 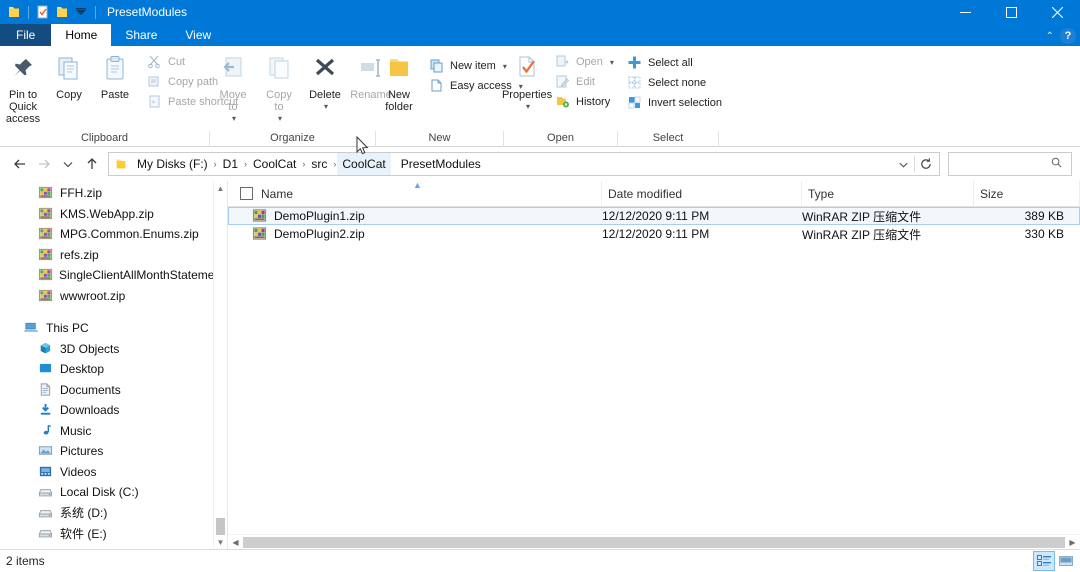 I want to click on sidebar-item: Videos, so click(x=106, y=472).